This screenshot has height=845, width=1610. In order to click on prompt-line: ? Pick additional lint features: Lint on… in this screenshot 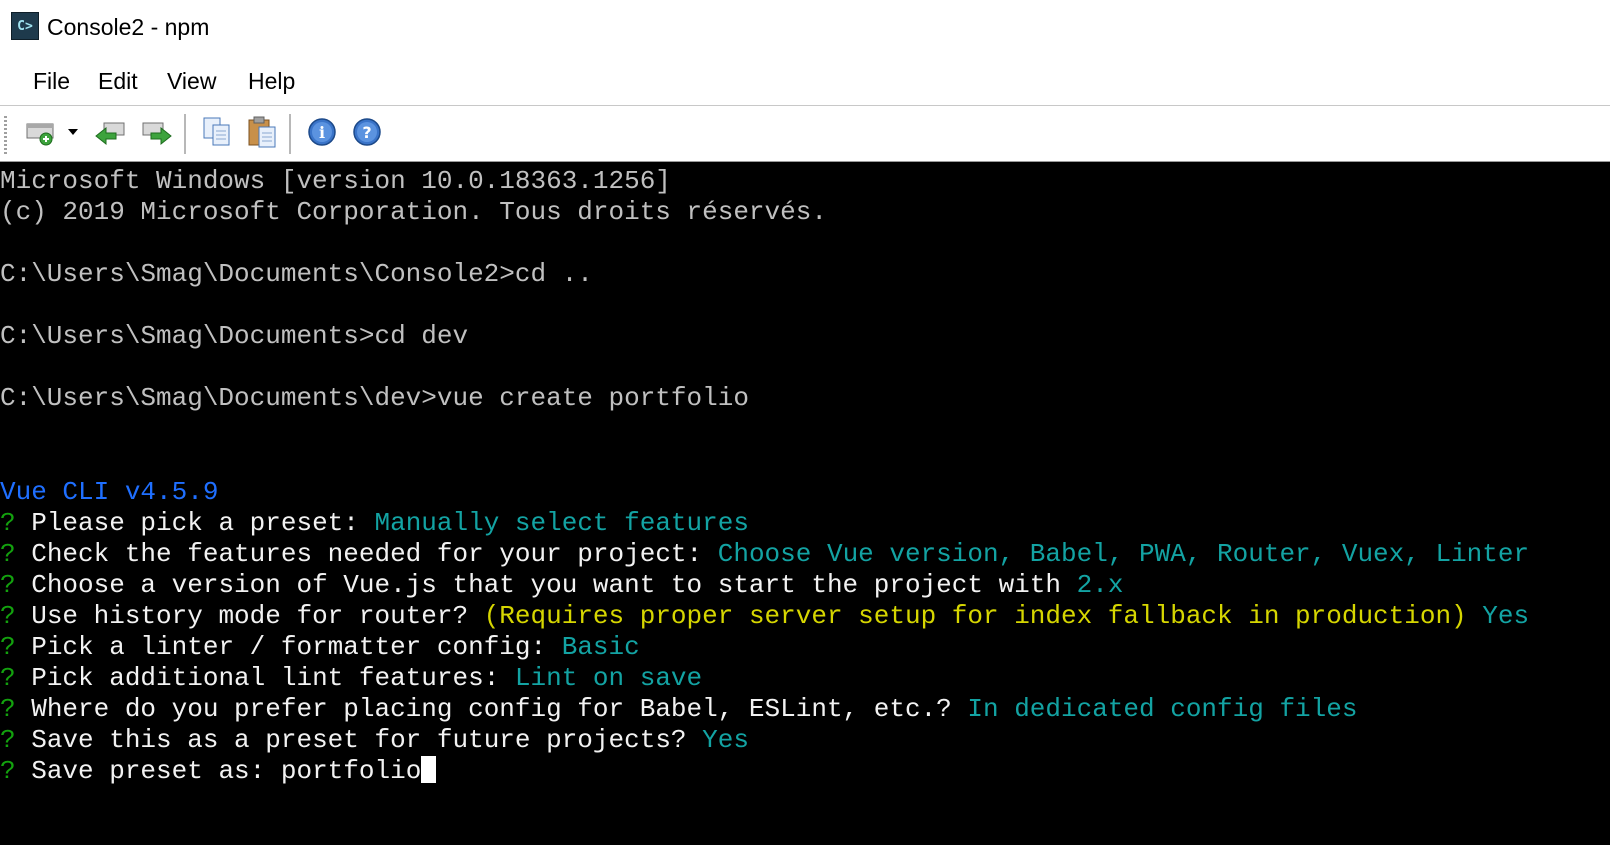, I will do `click(351, 678)`.